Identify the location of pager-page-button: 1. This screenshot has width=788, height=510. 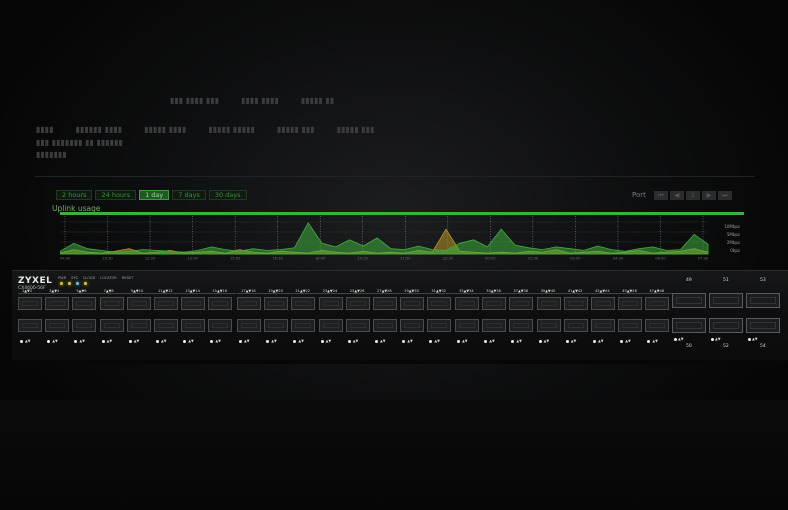
(692, 195).